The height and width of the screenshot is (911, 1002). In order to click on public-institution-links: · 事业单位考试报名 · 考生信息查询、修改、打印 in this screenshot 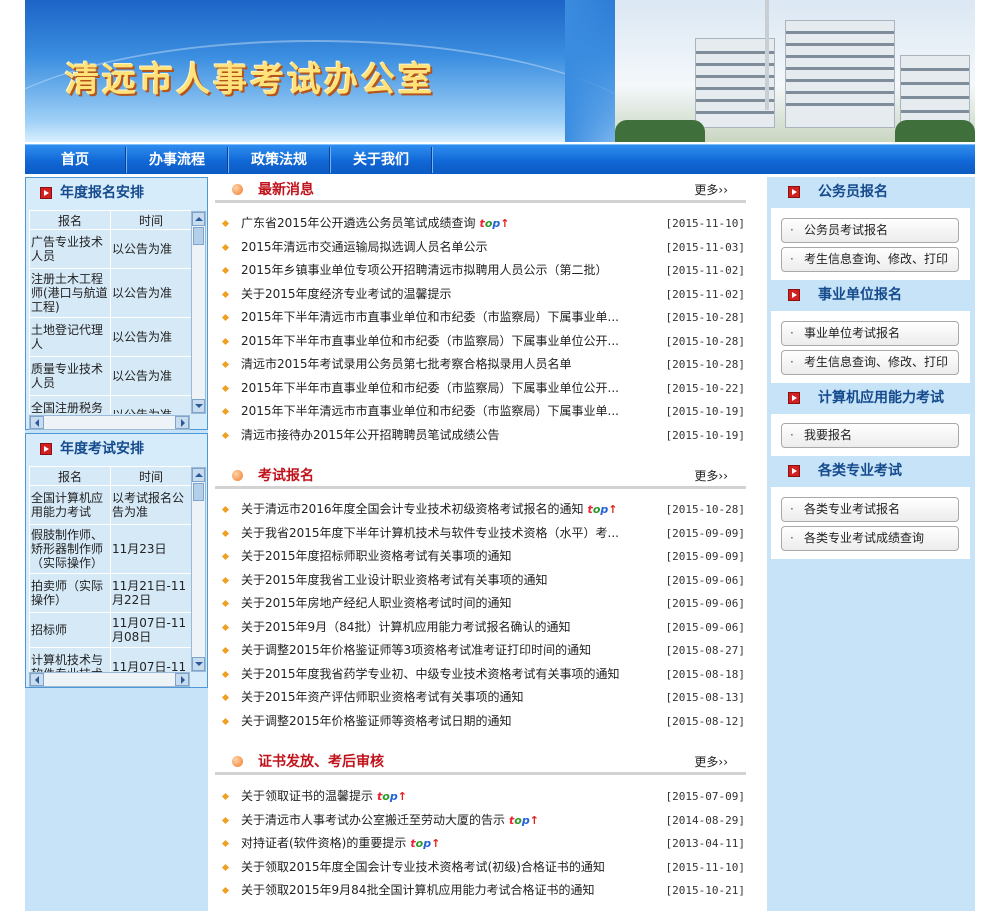, I will do `click(870, 347)`.